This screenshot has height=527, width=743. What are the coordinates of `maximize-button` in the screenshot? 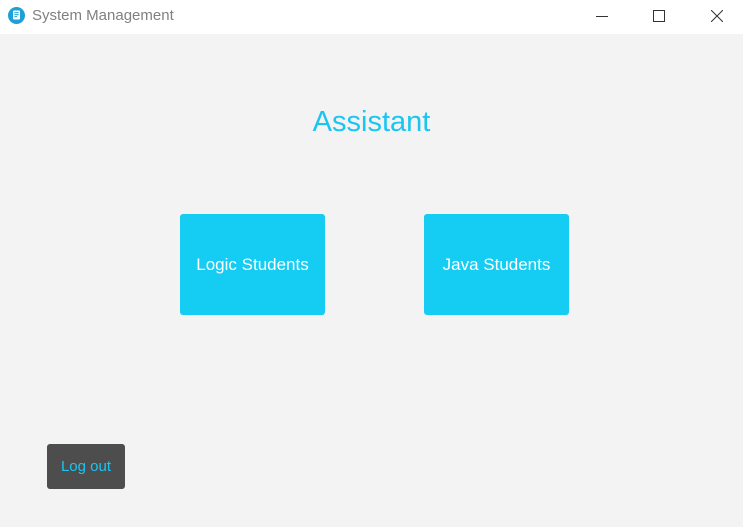 It's located at (659, 16).